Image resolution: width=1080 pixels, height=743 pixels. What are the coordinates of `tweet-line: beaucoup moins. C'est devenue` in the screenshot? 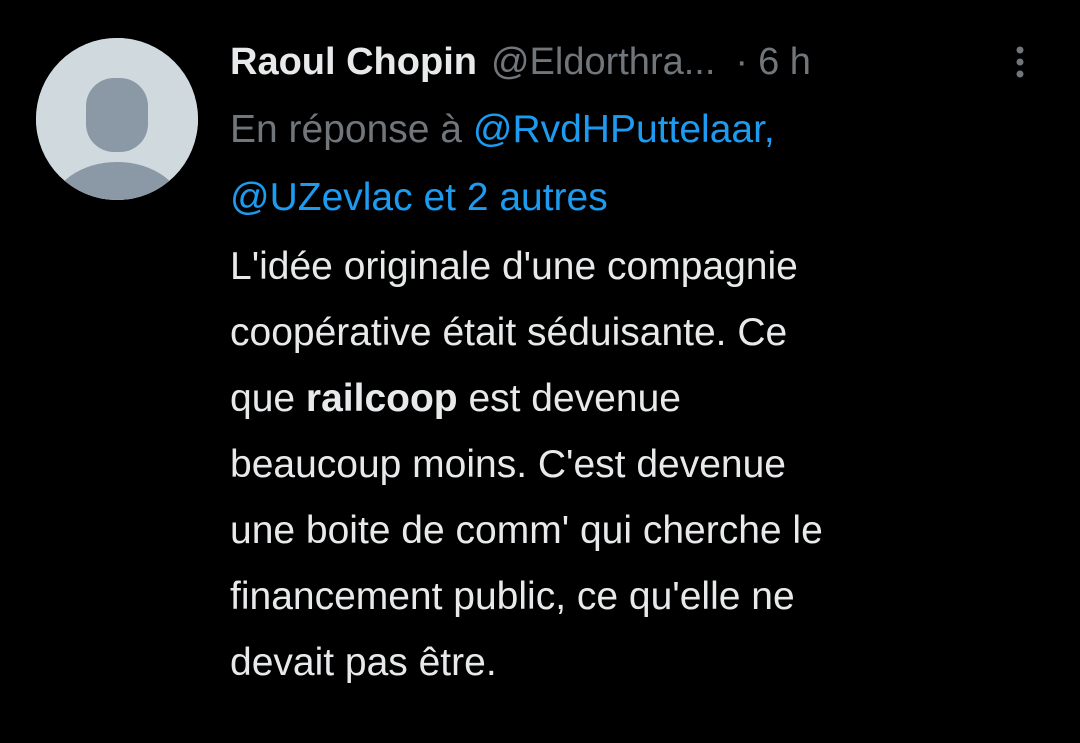 It's located at (508, 464).